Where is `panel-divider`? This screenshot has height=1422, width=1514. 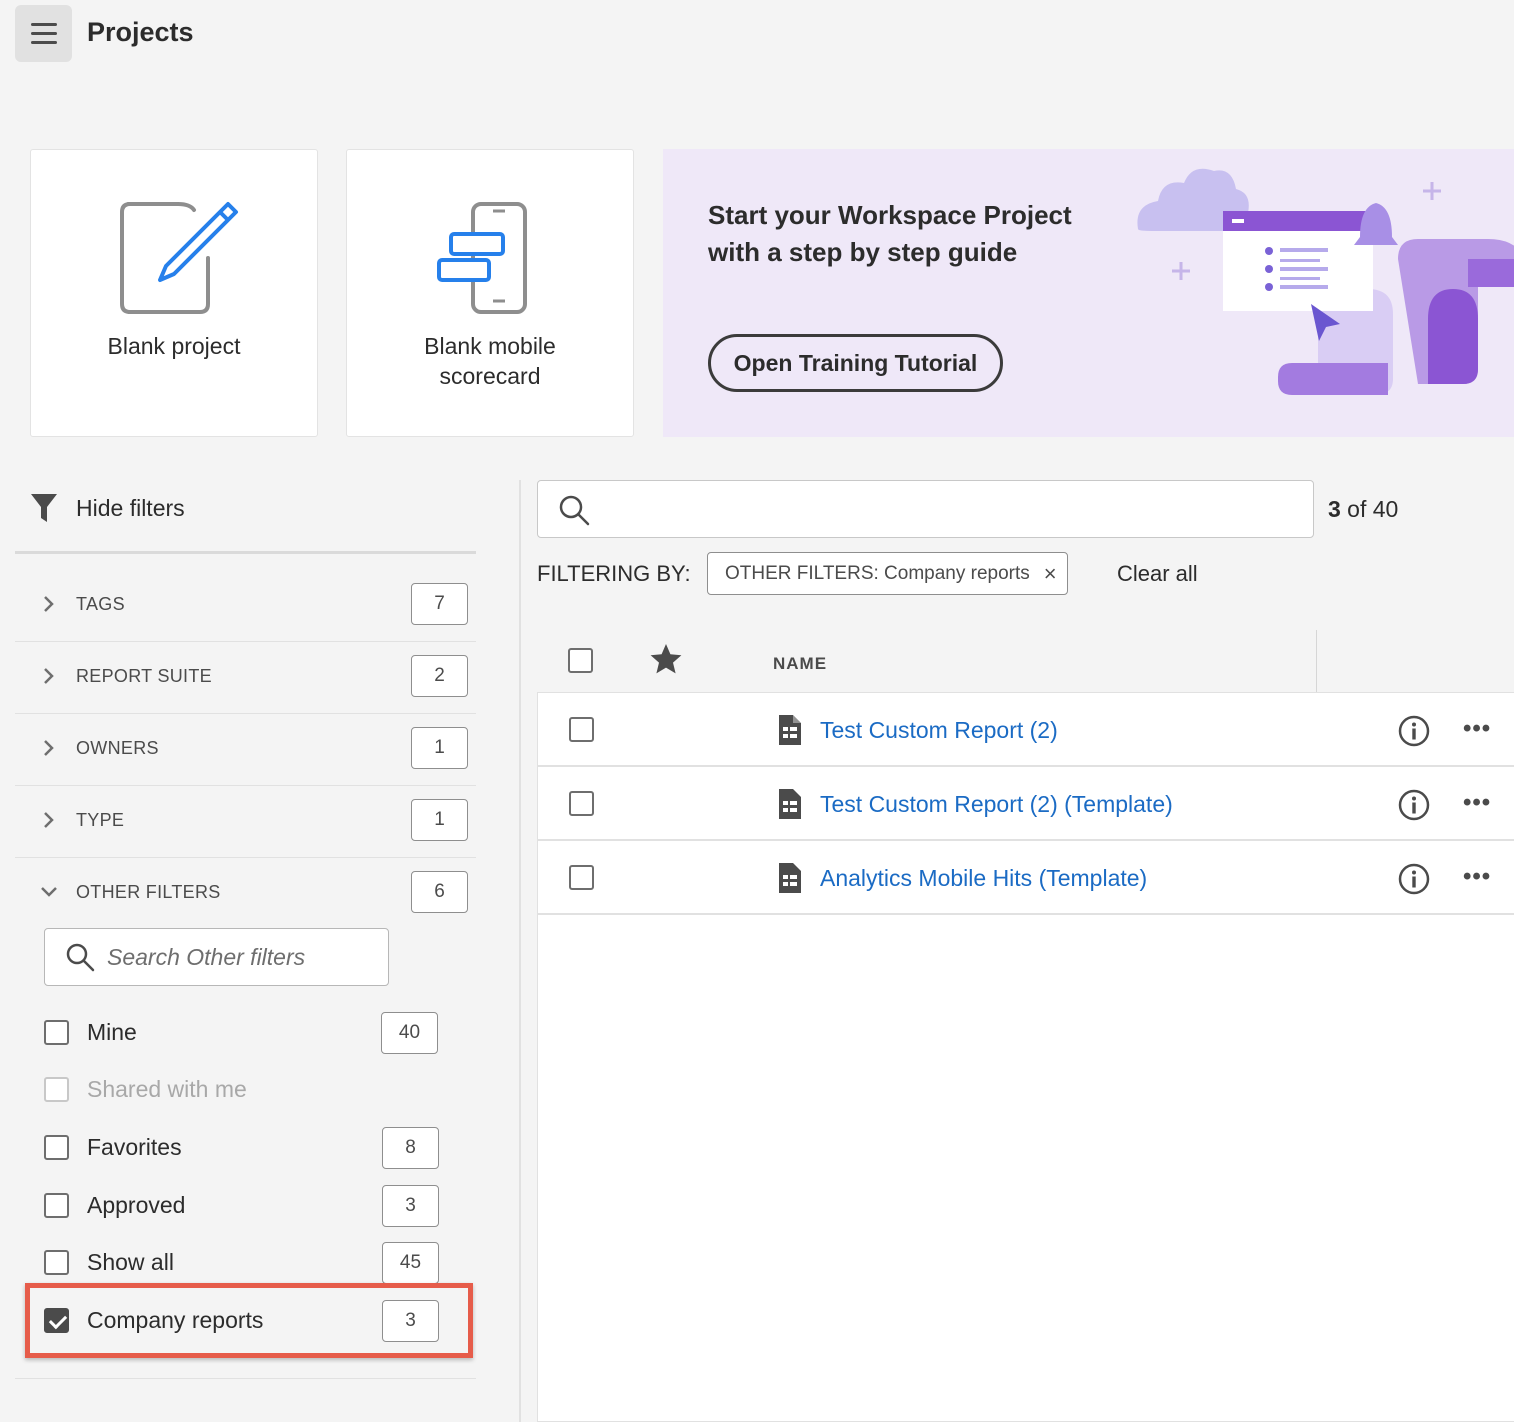 panel-divider is located at coordinates (520, 951).